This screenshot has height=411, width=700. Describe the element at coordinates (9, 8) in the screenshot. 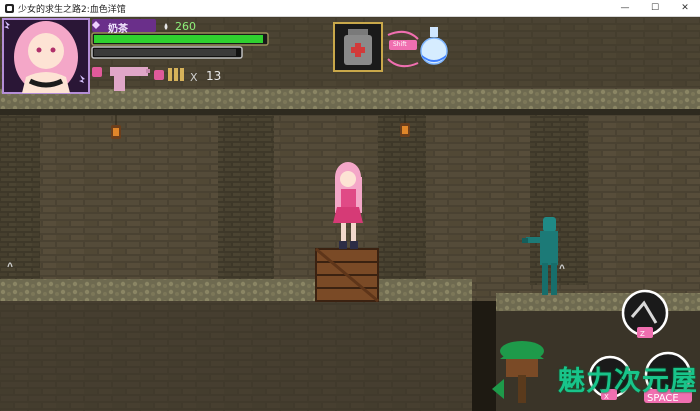

I see `app-icon` at that location.